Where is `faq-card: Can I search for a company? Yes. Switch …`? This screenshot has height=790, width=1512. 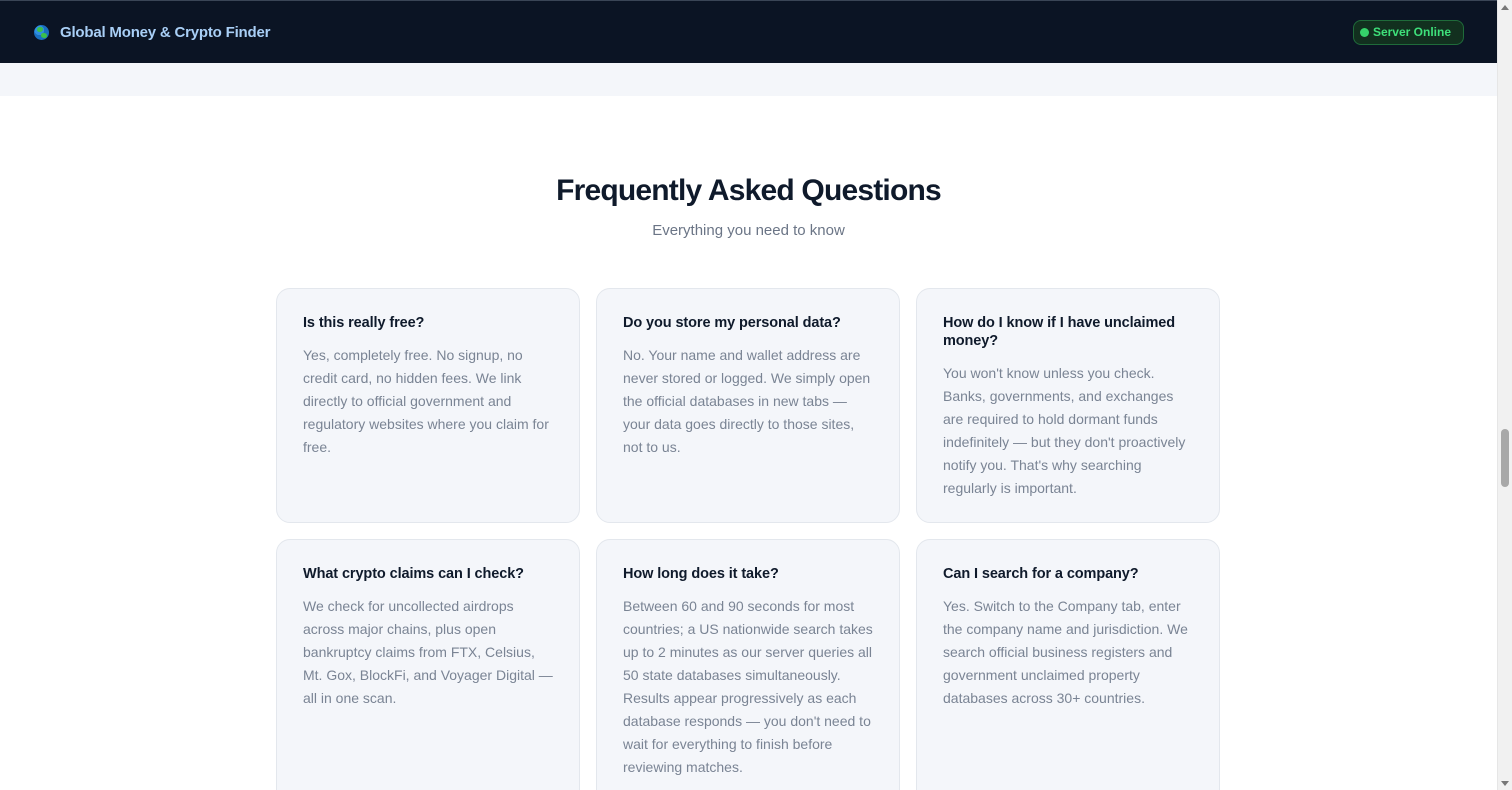 faq-card: Can I search for a company? Yes. Switch … is located at coordinates (1068, 664).